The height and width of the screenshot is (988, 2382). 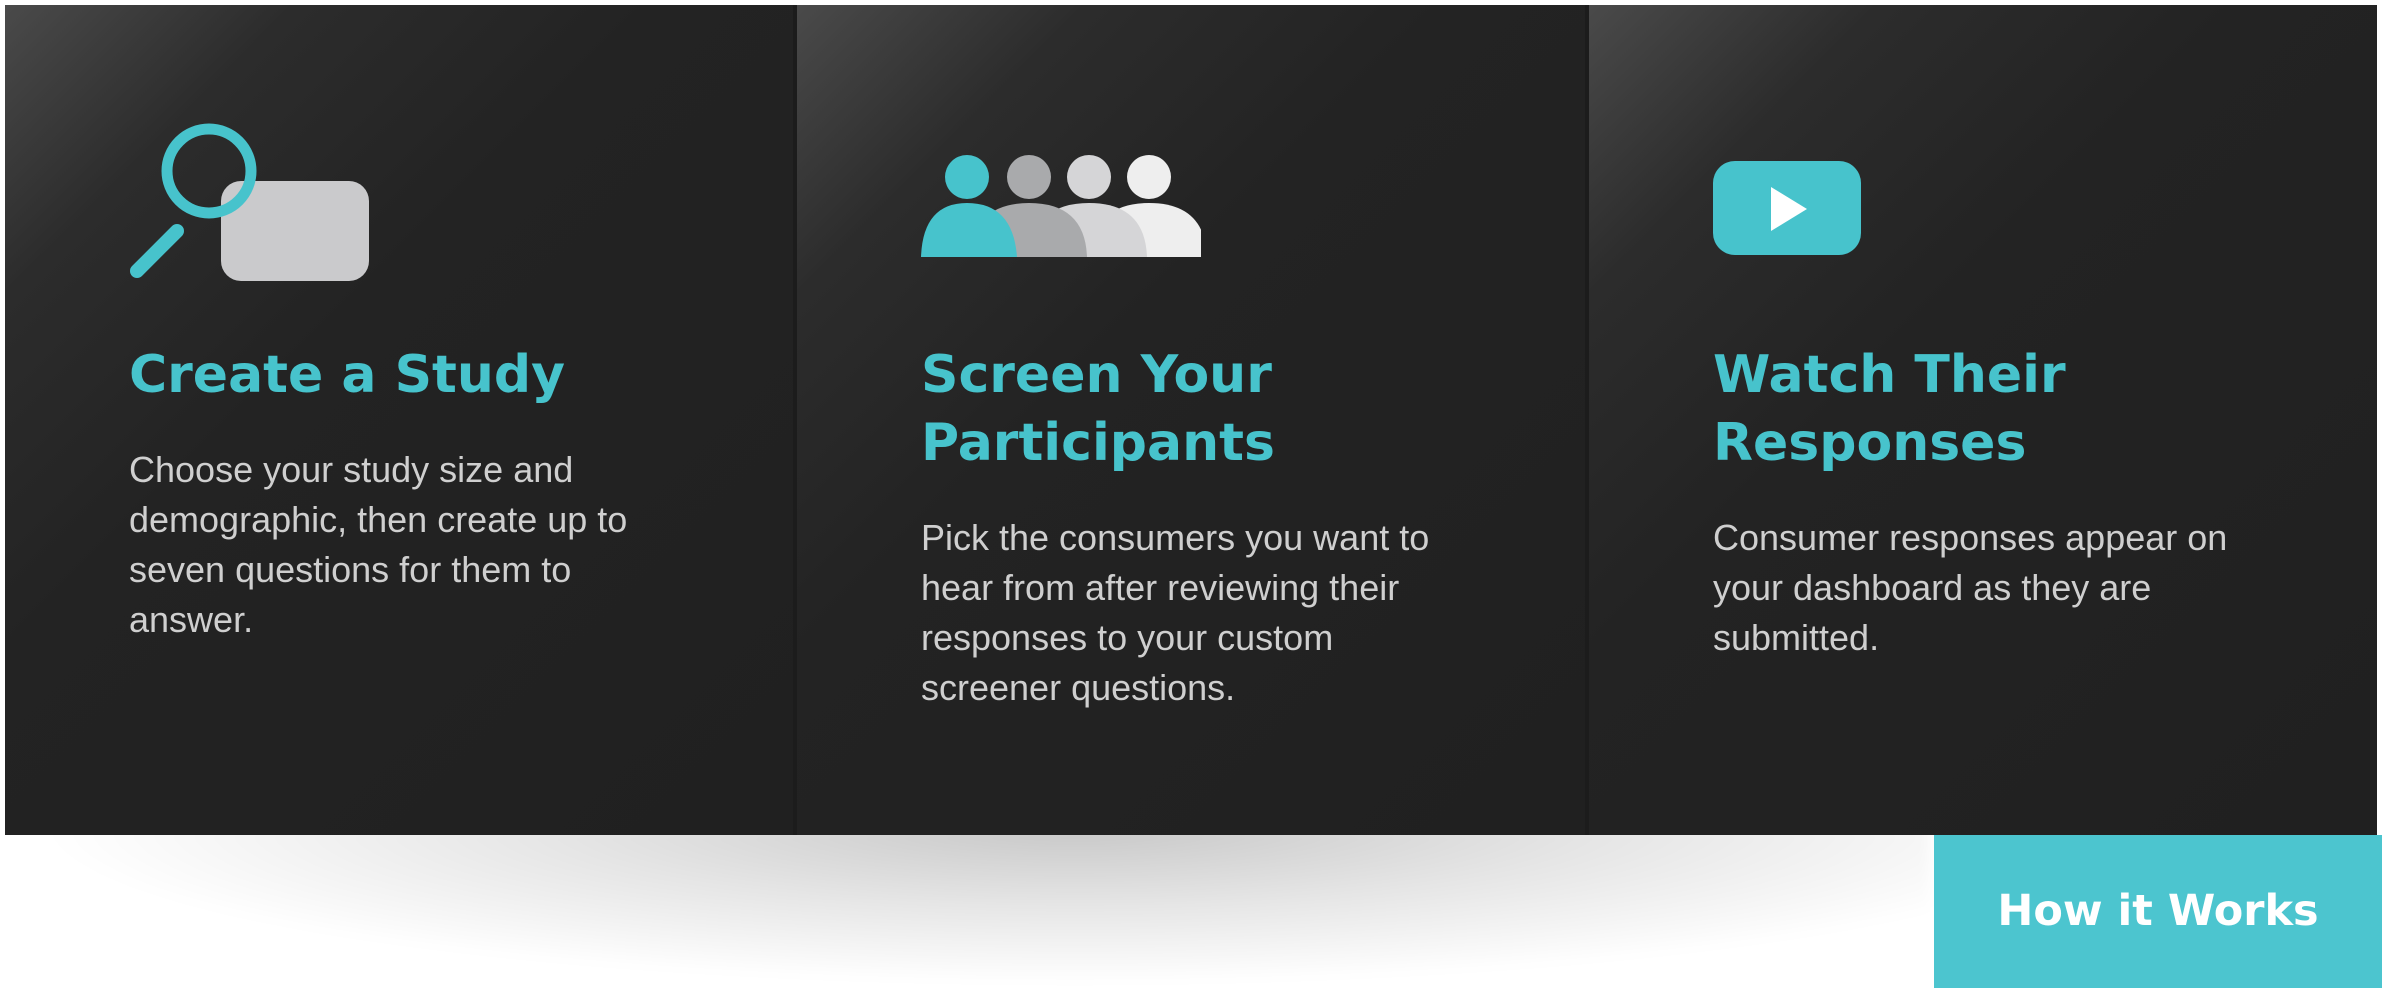 What do you see at coordinates (1064, 210) in the screenshot?
I see `people-group-icon` at bounding box center [1064, 210].